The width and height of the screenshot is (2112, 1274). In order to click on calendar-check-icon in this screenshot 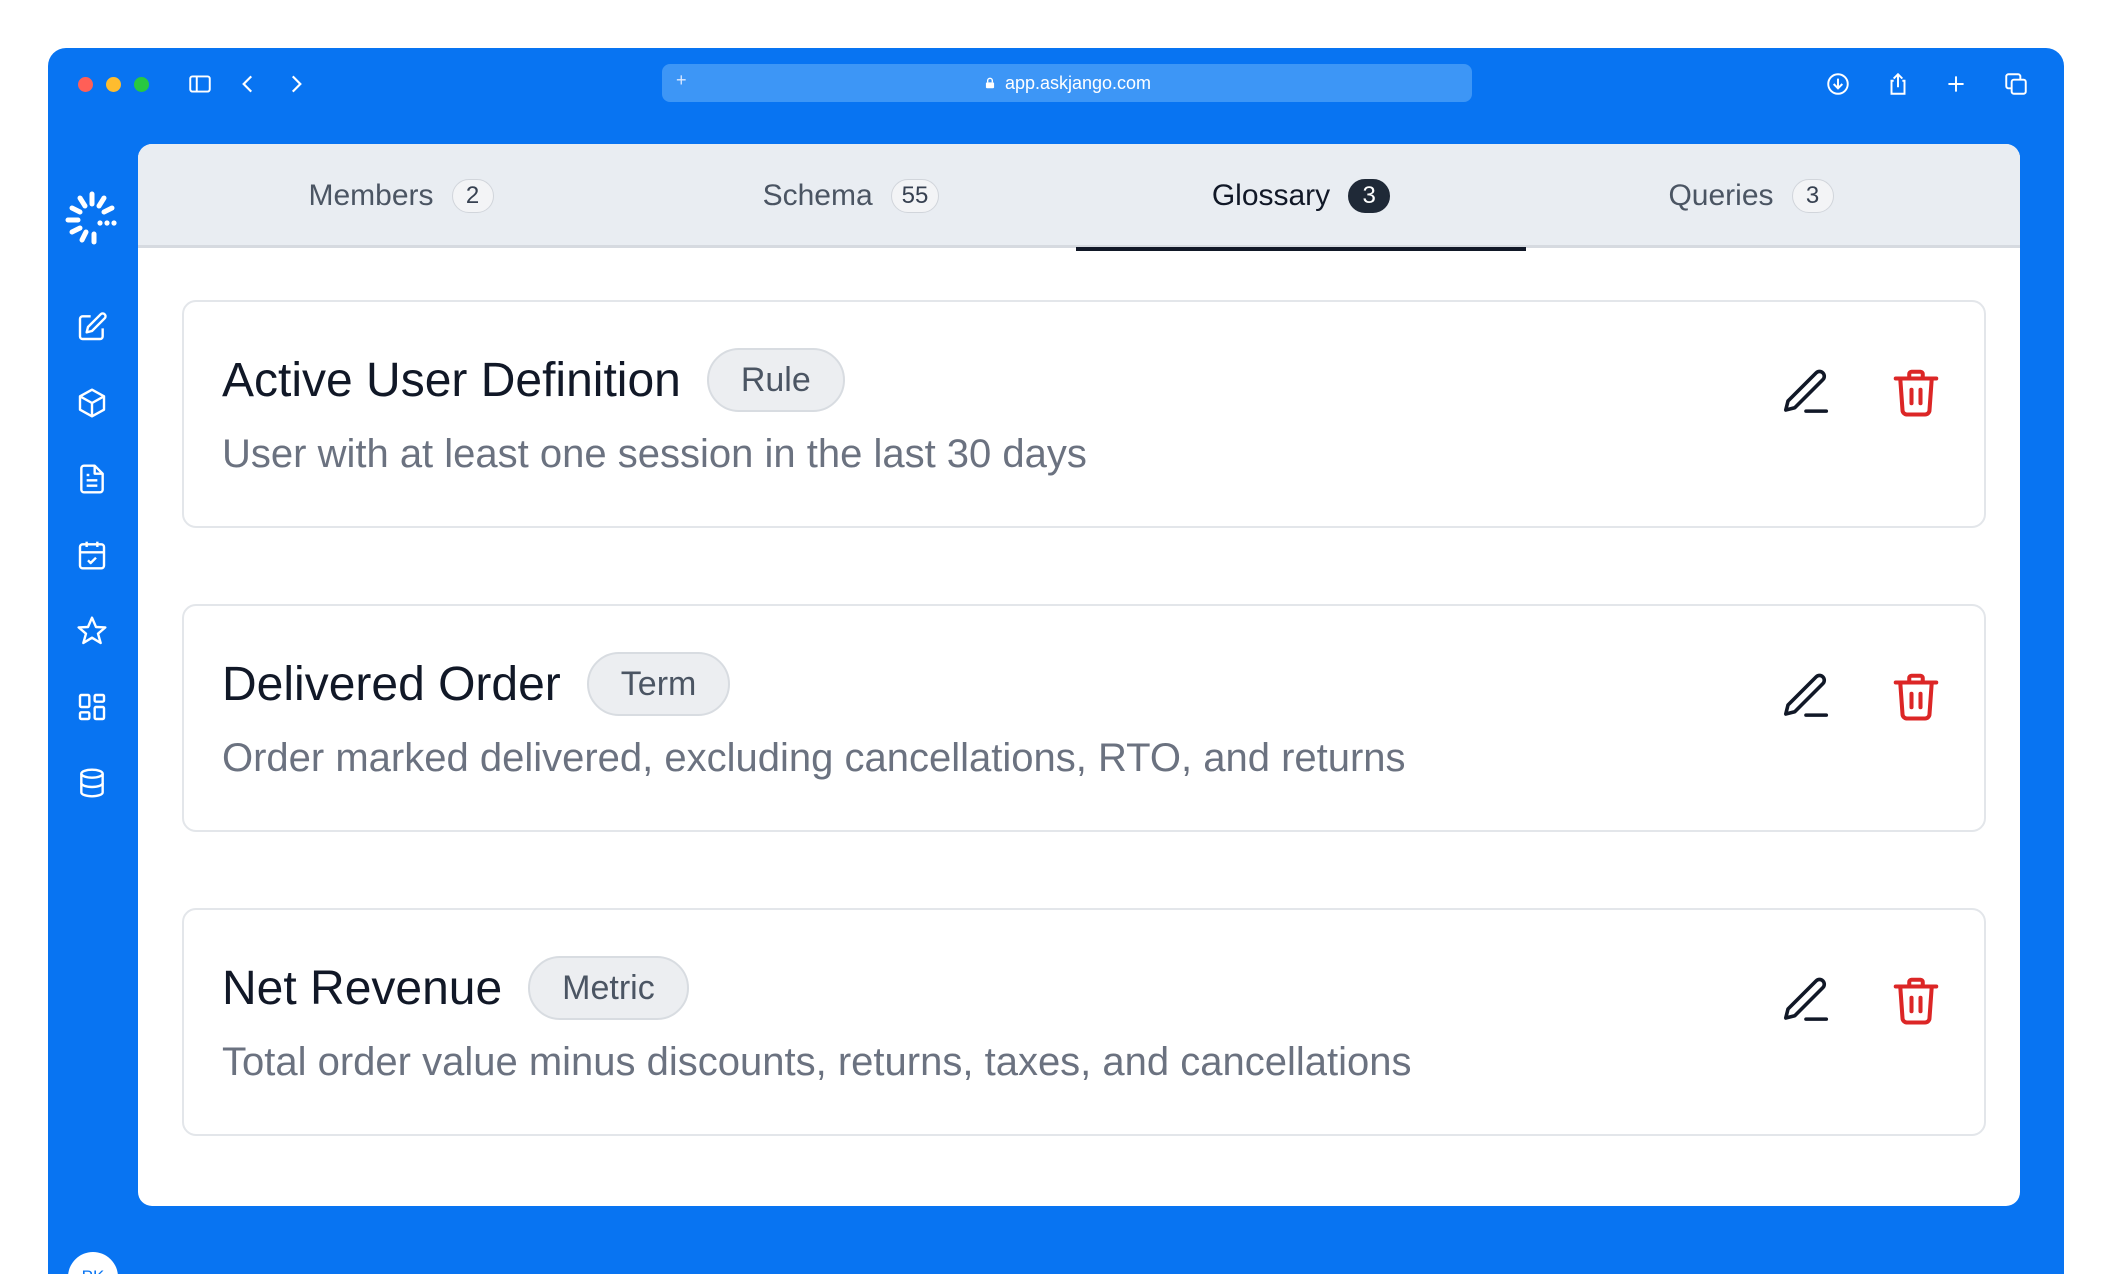, I will do `click(92, 555)`.